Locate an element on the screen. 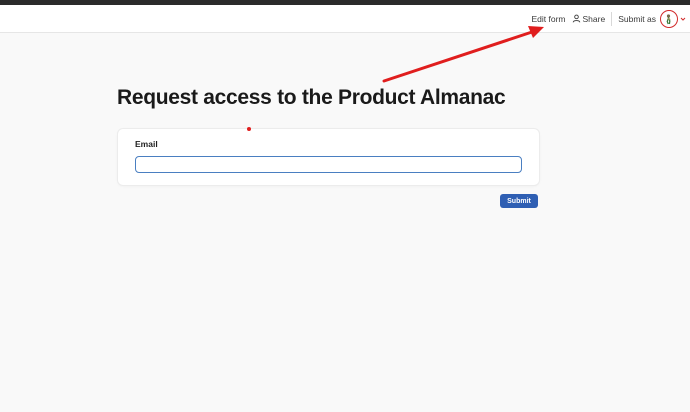 The image size is (690, 412). person-icon is located at coordinates (576, 19).